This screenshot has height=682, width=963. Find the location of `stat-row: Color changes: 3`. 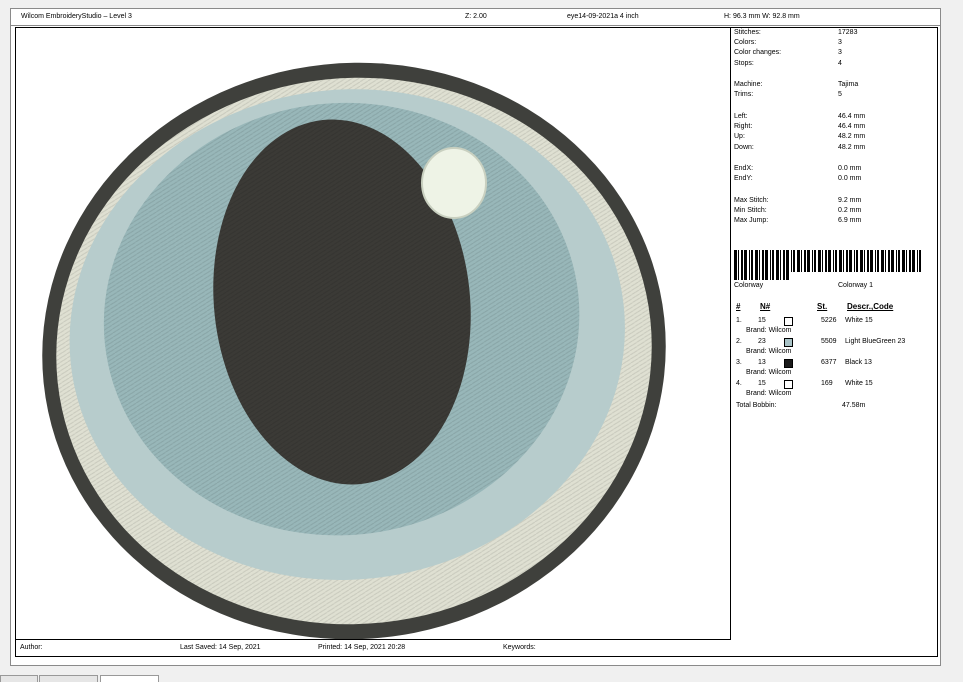

stat-row: Color changes: 3 is located at coordinates (834, 53).